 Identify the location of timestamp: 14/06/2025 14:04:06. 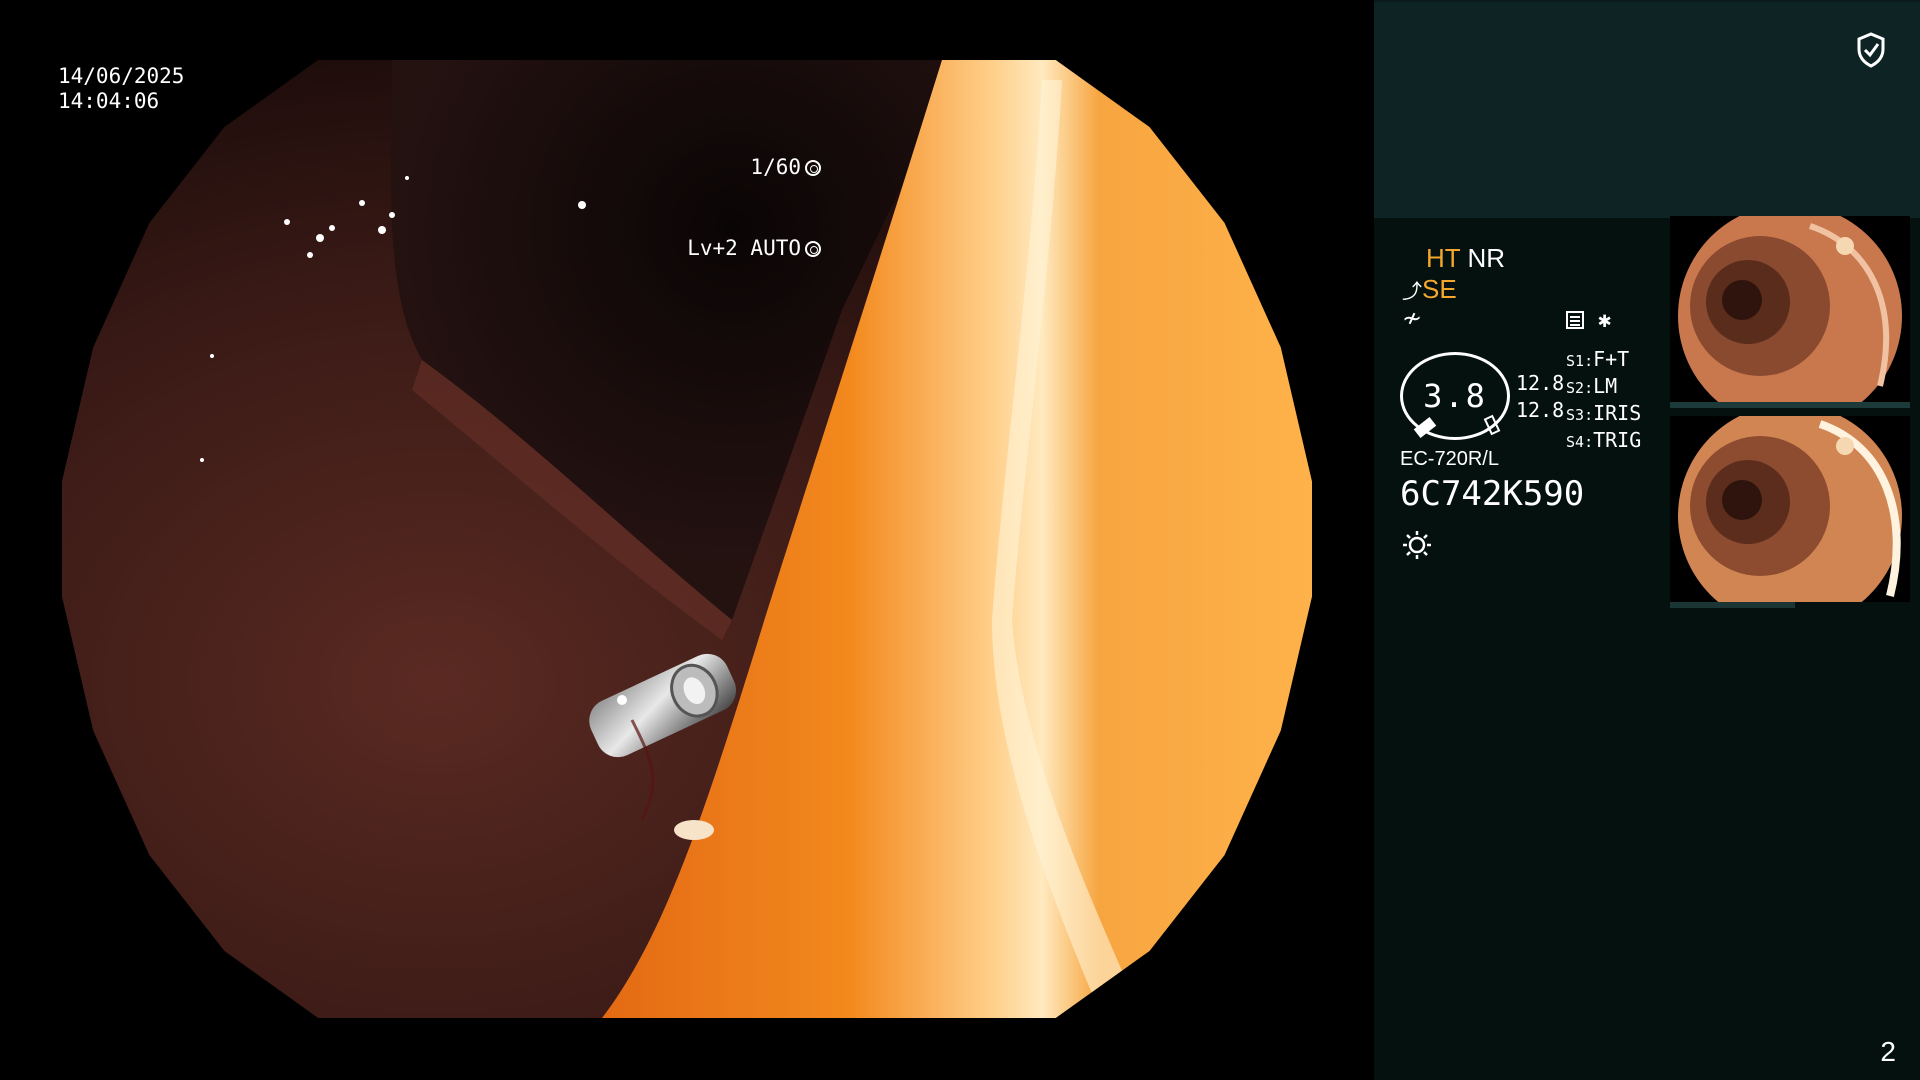
(121, 89).